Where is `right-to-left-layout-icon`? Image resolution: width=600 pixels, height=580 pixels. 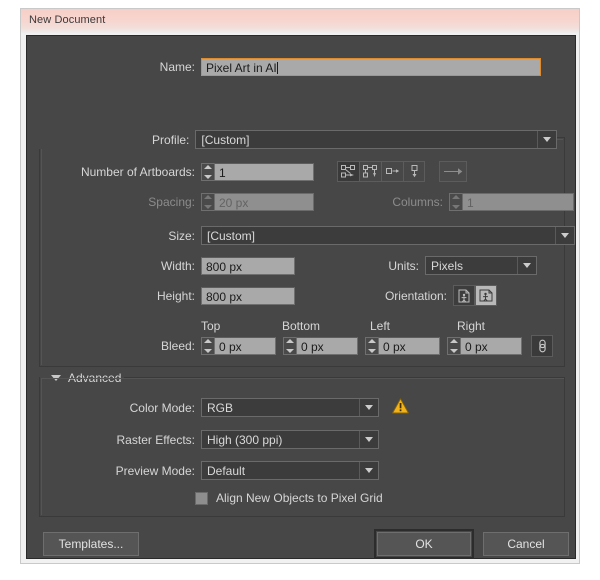
right-to-left-layout-icon is located at coordinates (453, 171).